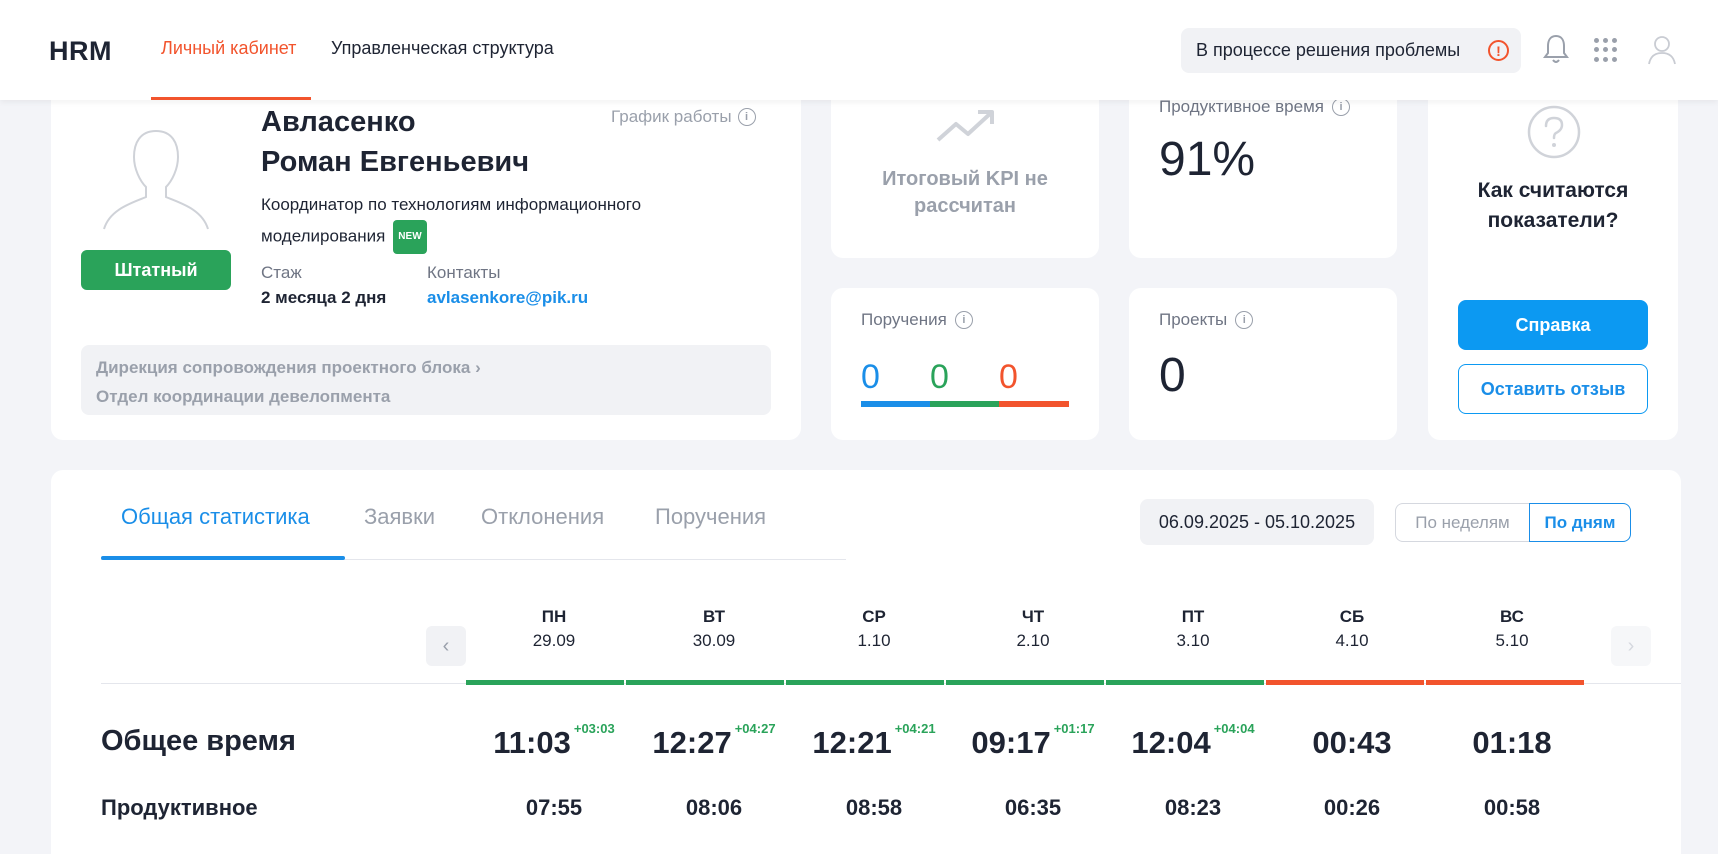 This screenshot has height=854, width=1718. What do you see at coordinates (874, 616) in the screenshot?
I see `day-name: СР` at bounding box center [874, 616].